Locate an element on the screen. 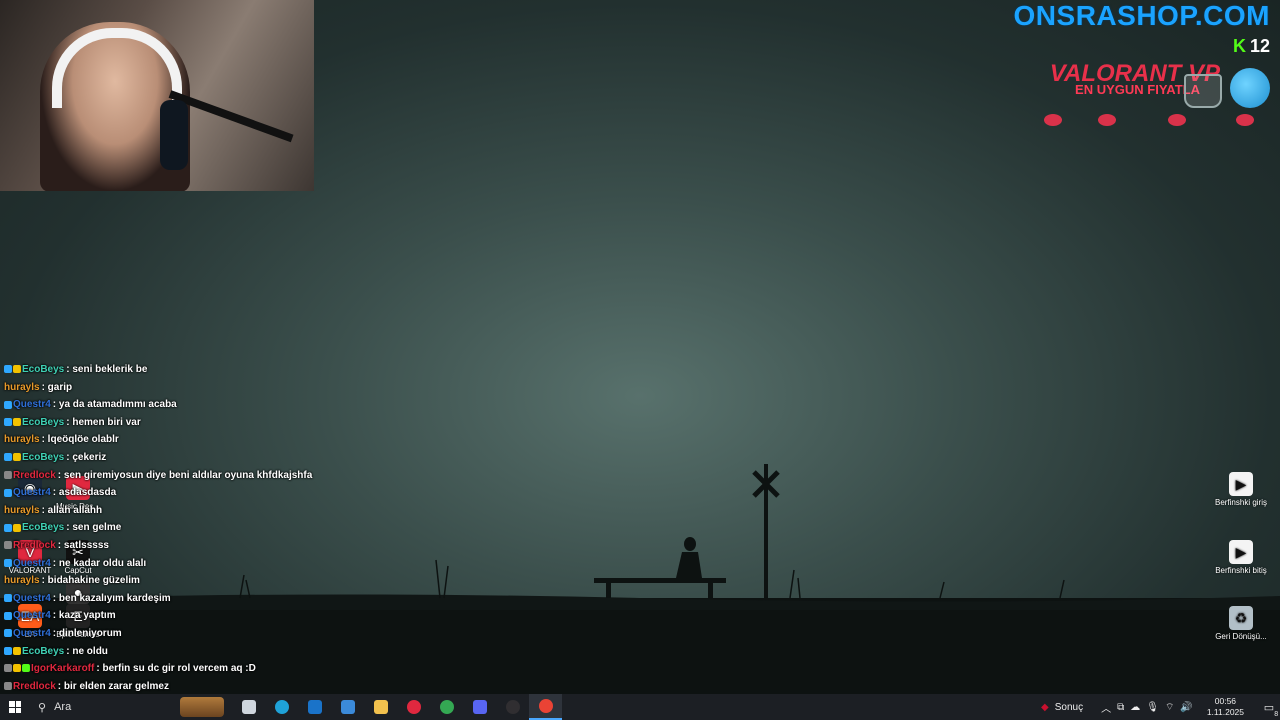  chat-message: Questr4: ben kazalıyım kardeşim is located at coordinates (164, 599).